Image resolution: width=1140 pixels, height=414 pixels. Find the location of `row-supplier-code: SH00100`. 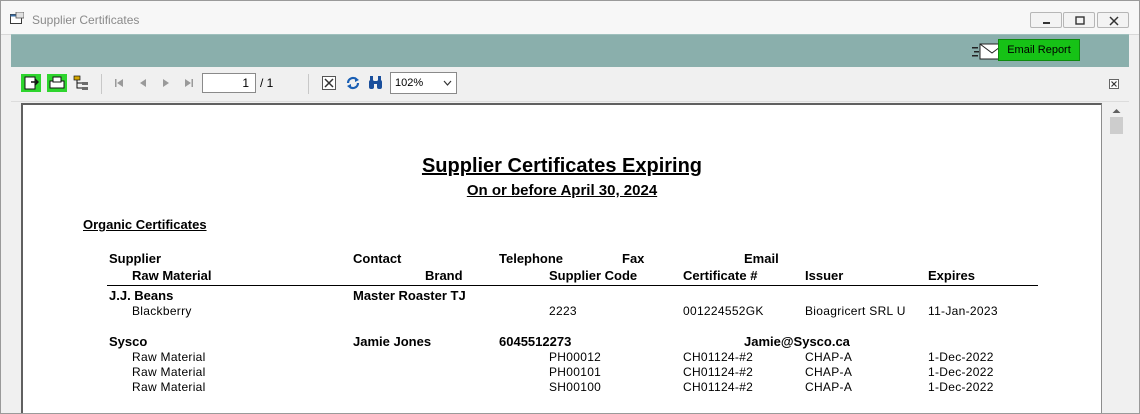

row-supplier-code: SH00100 is located at coordinates (575, 387).